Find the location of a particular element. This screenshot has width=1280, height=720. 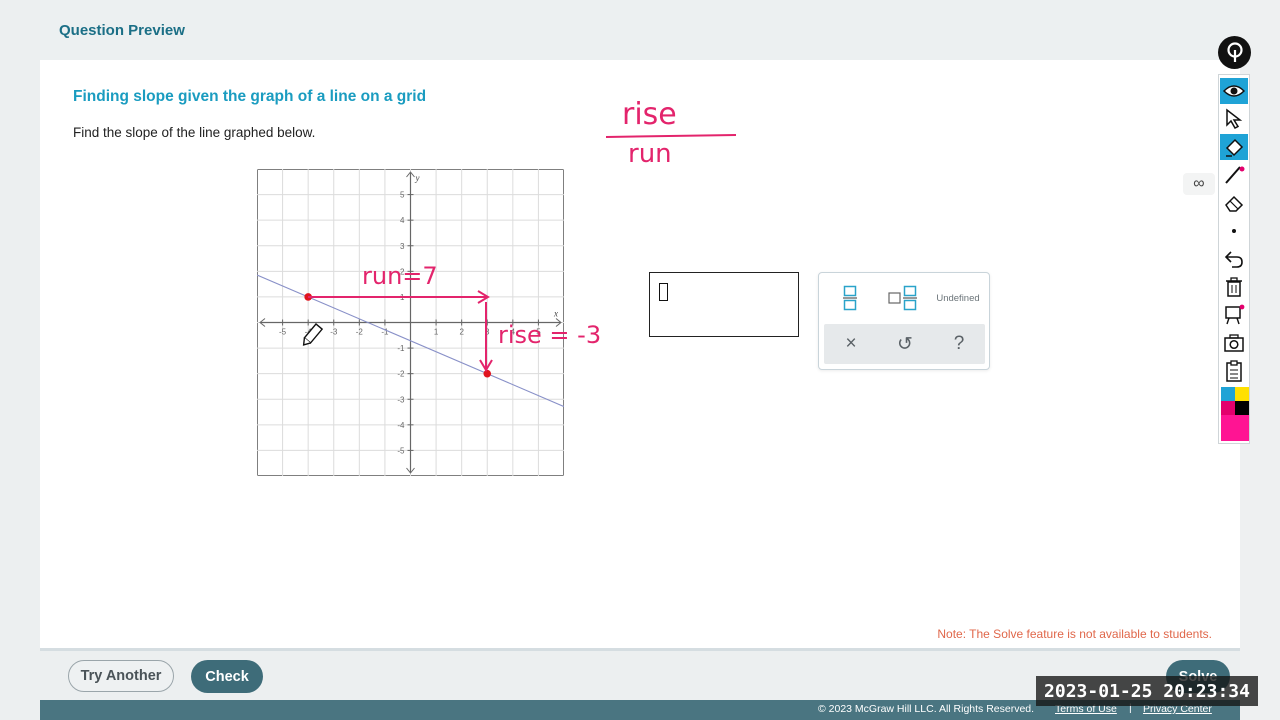

y-tick-label: 2 is located at coordinates (402, 271).